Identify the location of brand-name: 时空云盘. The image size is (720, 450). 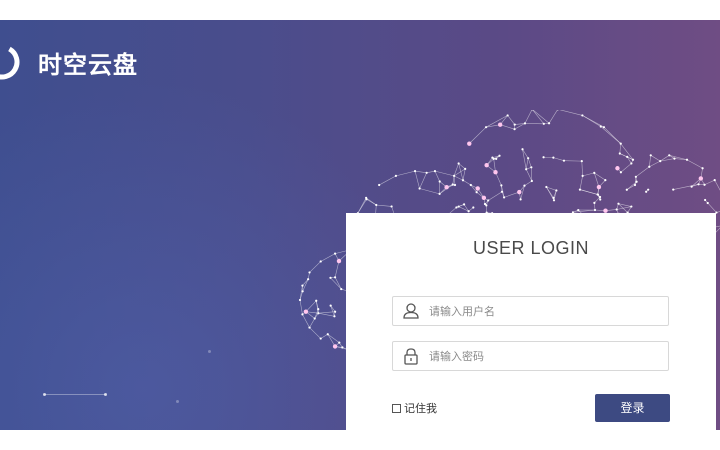
(88, 64).